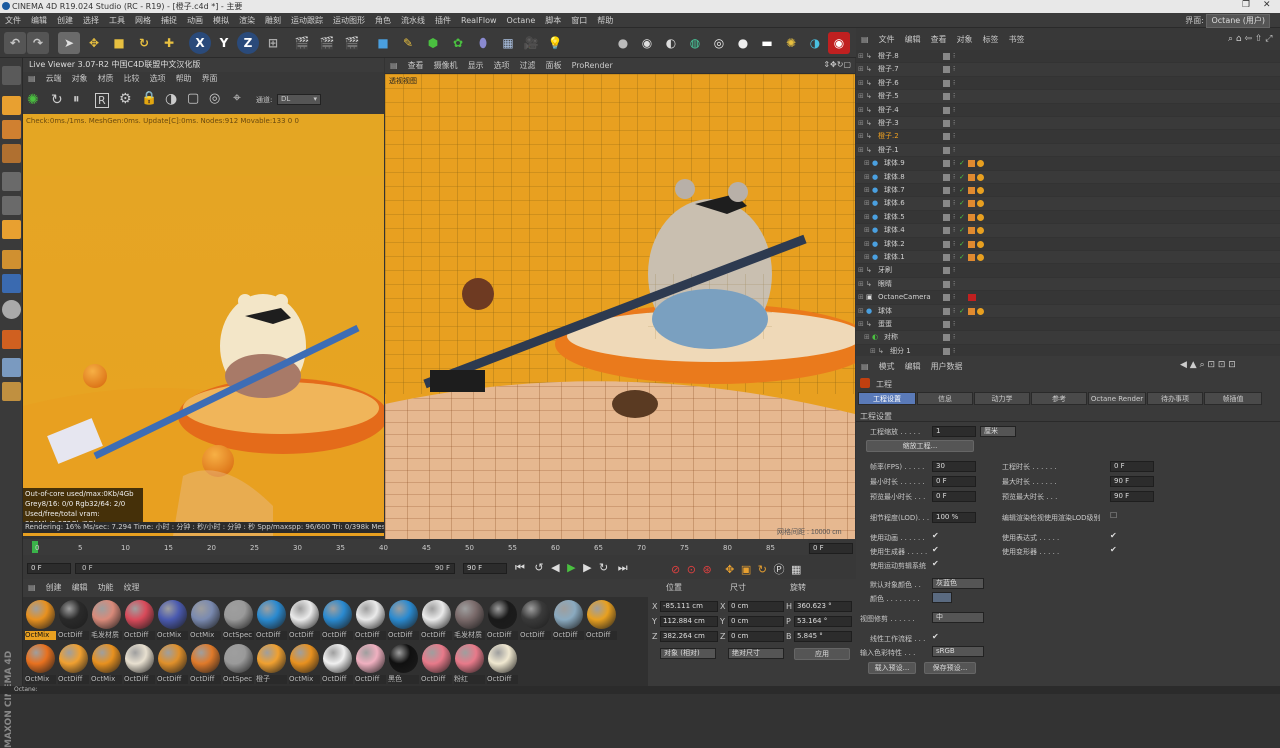  Describe the element at coordinates (403, 664) in the screenshot. I see `material-swatch: 黑色` at that location.